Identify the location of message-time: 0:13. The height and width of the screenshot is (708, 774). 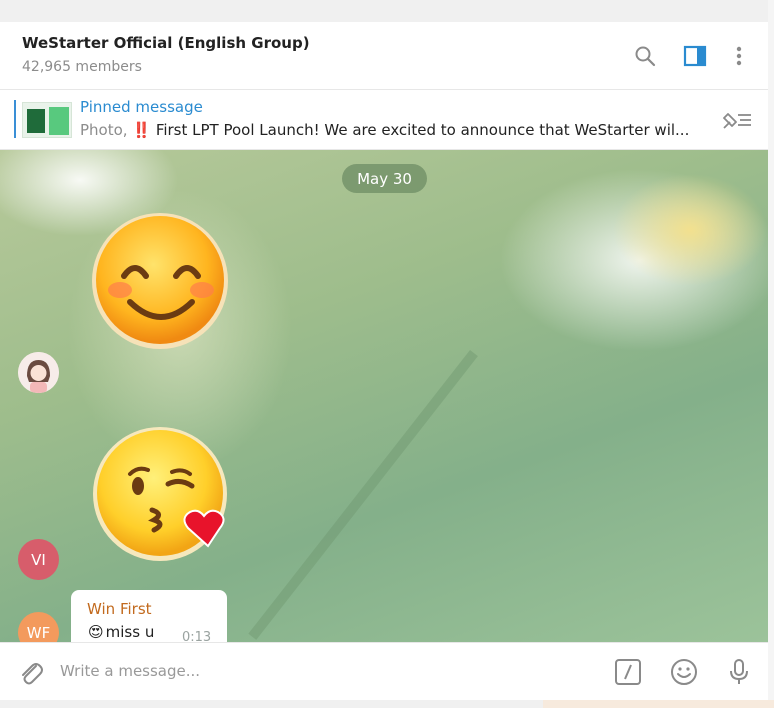
(197, 636).